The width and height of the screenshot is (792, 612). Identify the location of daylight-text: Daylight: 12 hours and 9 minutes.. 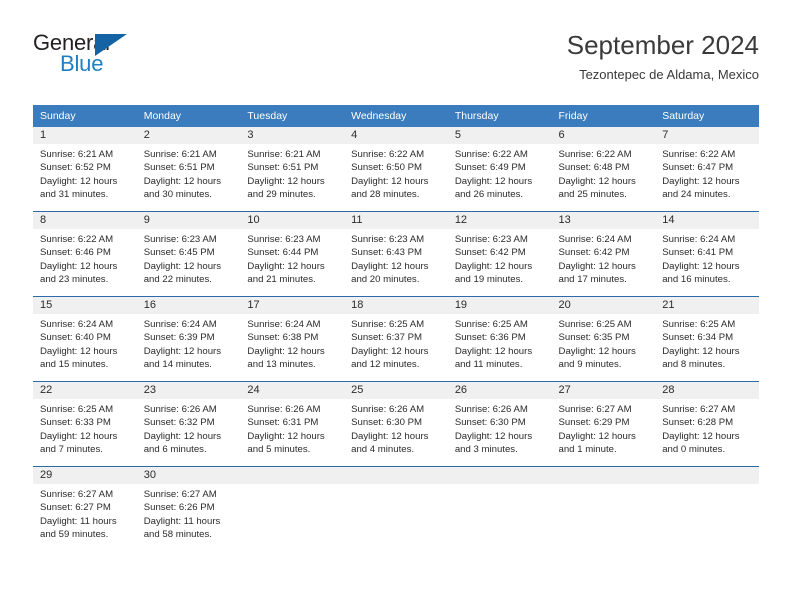
(597, 358).